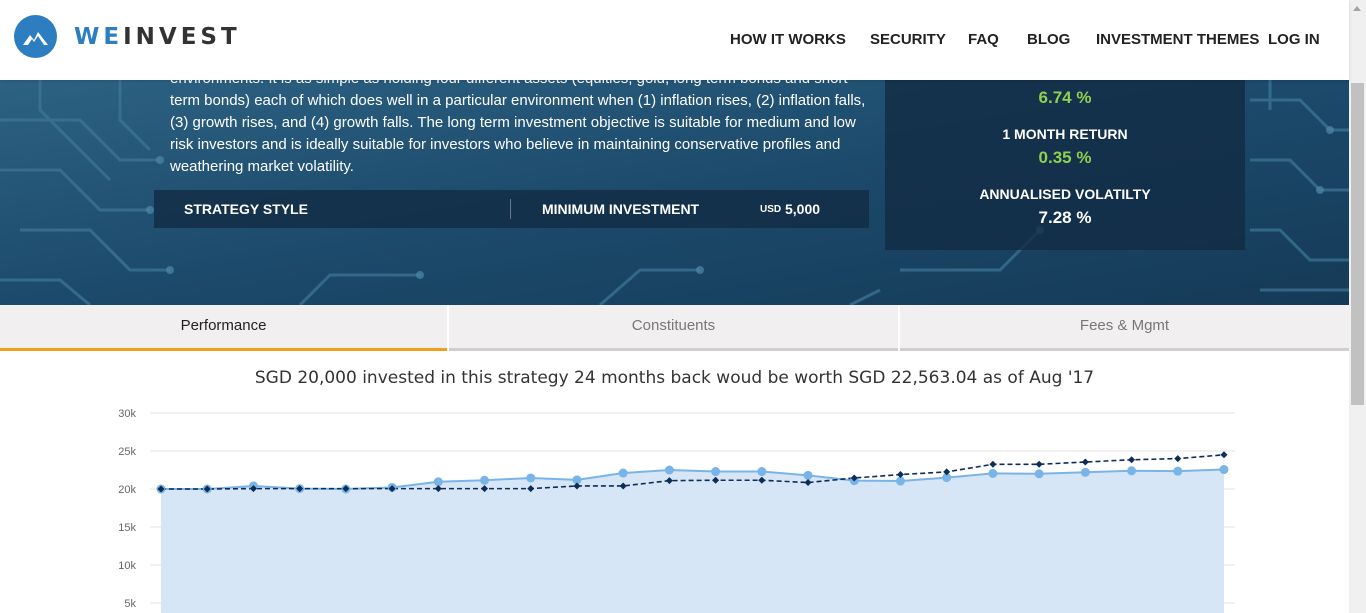  Describe the element at coordinates (1065, 134) in the screenshot. I see `one-month-return-label: 1 MONTH RETURN` at that location.